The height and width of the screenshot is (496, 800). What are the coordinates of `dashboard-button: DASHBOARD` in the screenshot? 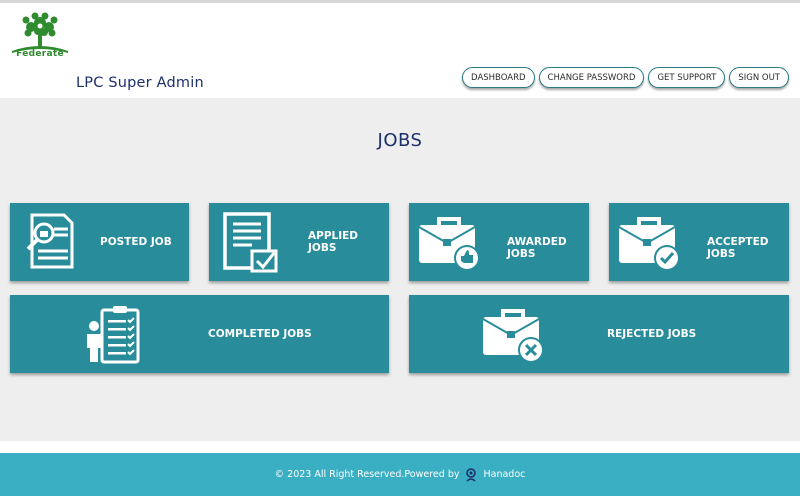 It's located at (498, 77).